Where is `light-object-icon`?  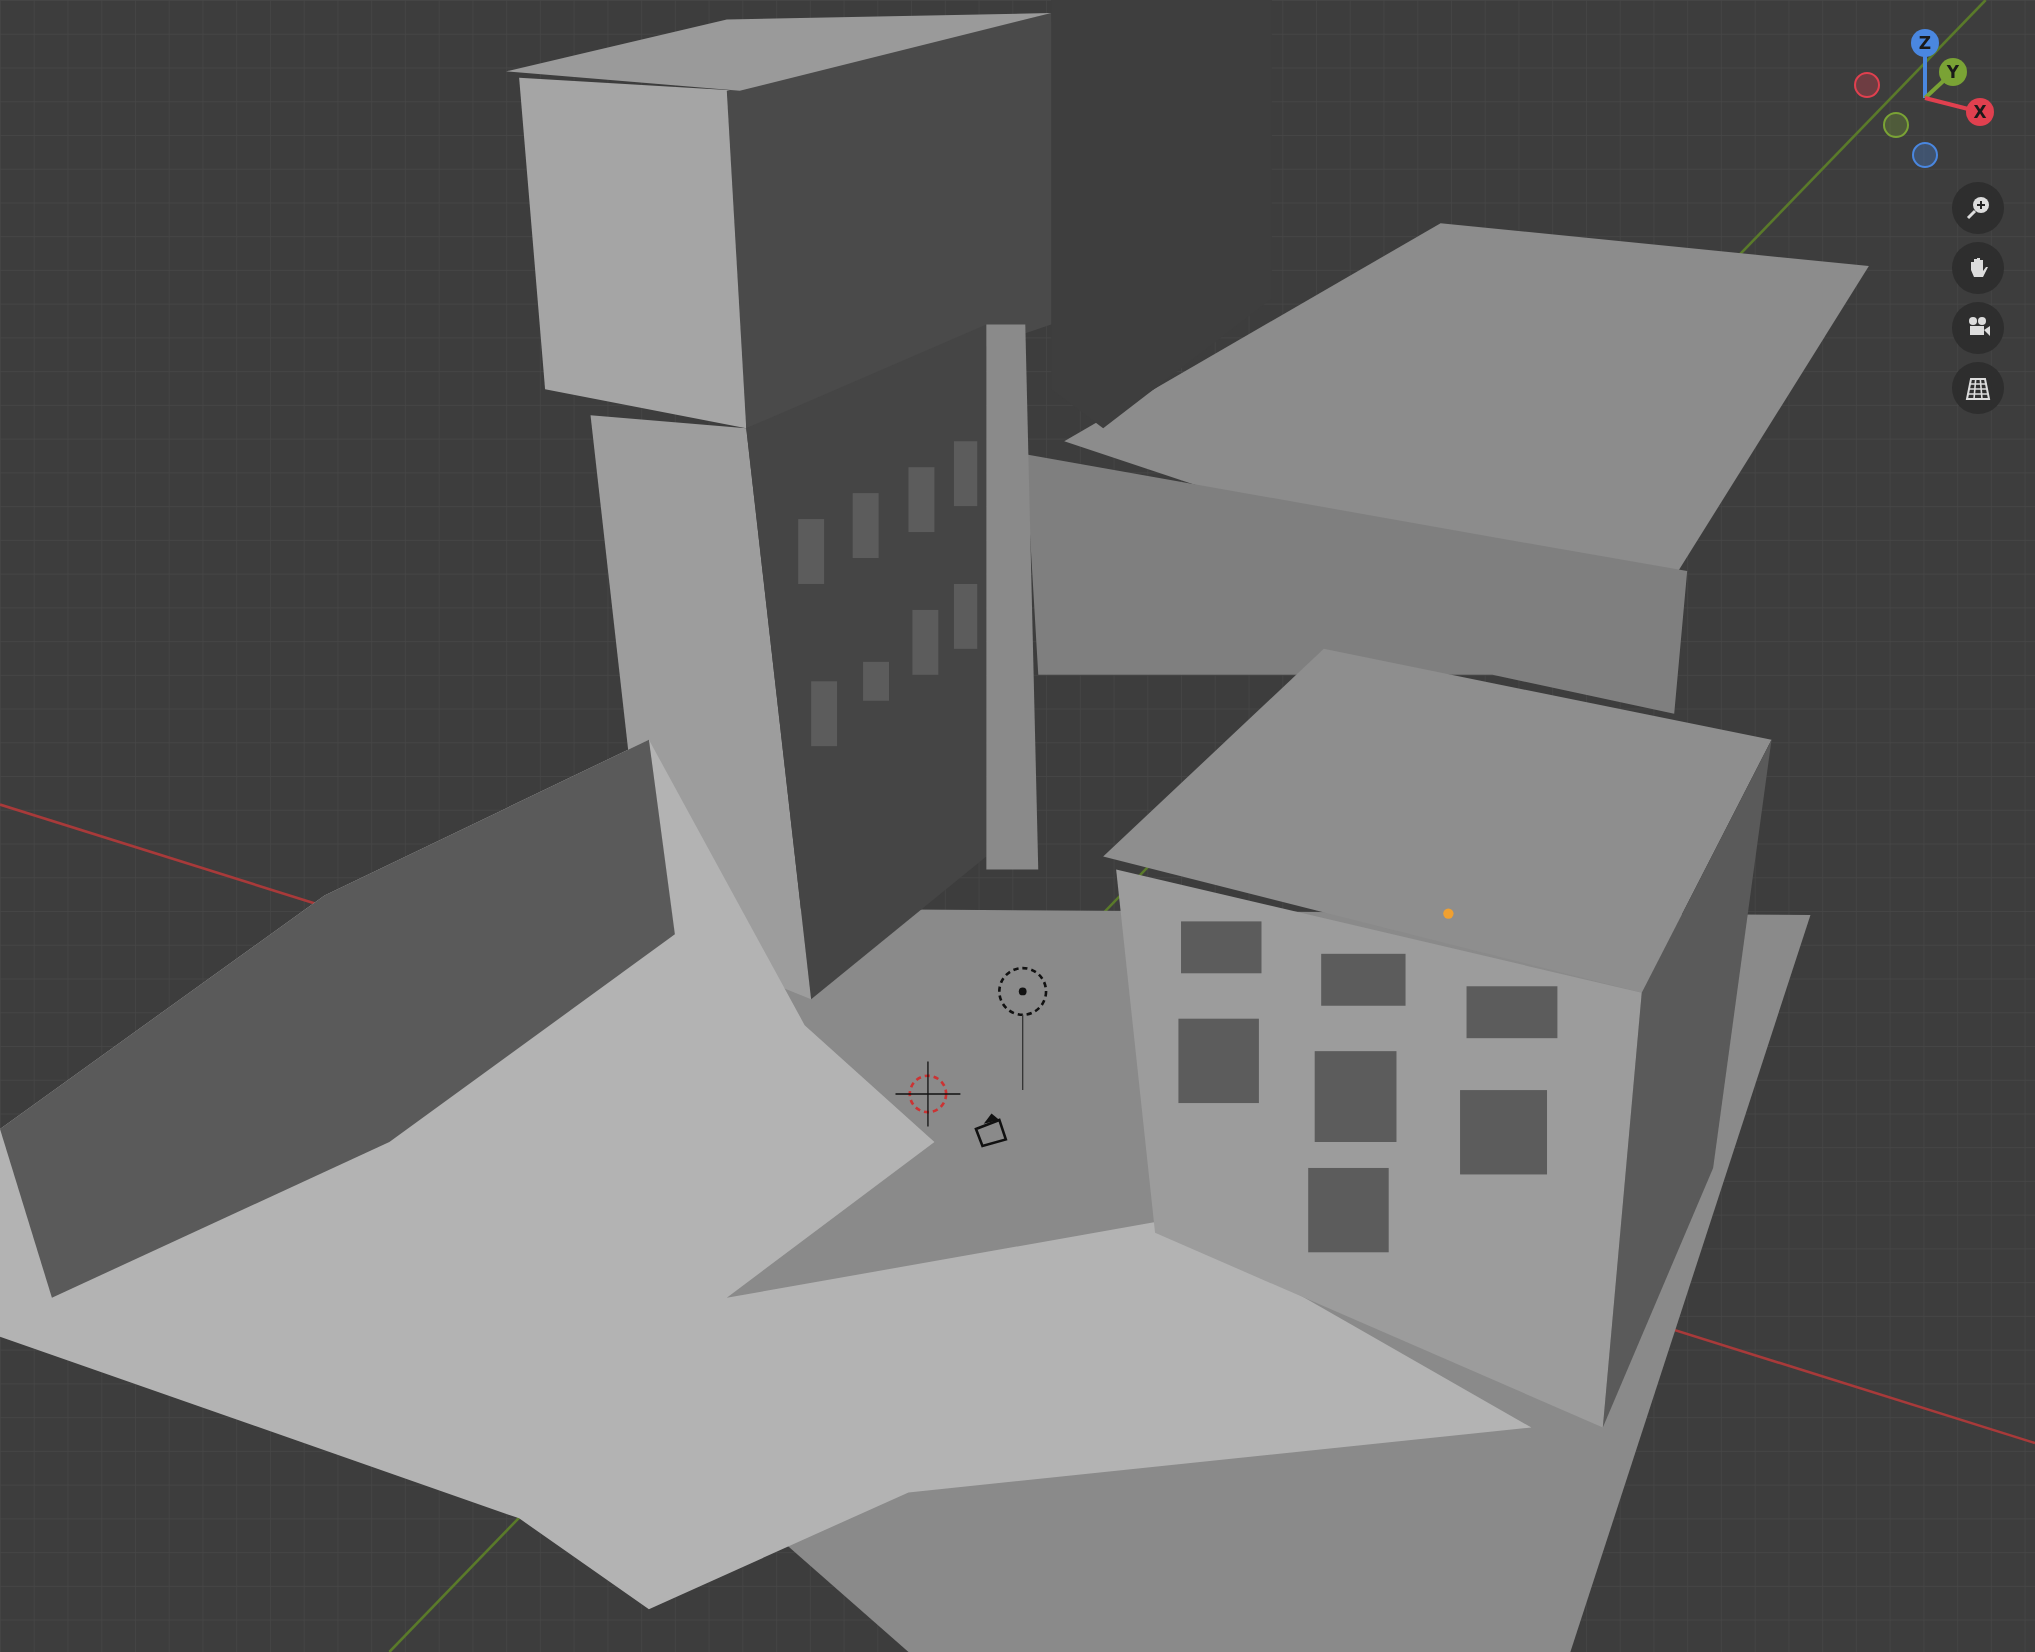
light-object-icon is located at coordinates (1023, 1028).